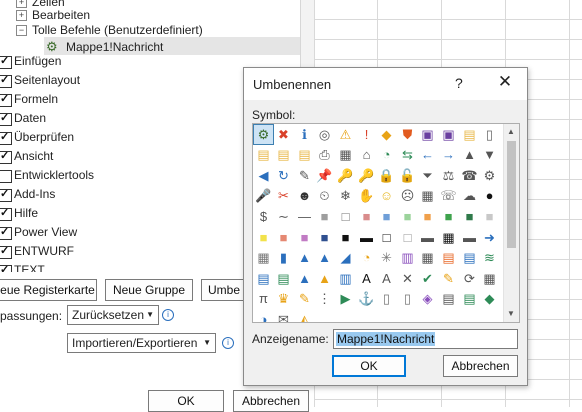 The height and width of the screenshot is (412, 582). What do you see at coordinates (283, 216) in the screenshot?
I see `eye-icon: ∼` at bounding box center [283, 216].